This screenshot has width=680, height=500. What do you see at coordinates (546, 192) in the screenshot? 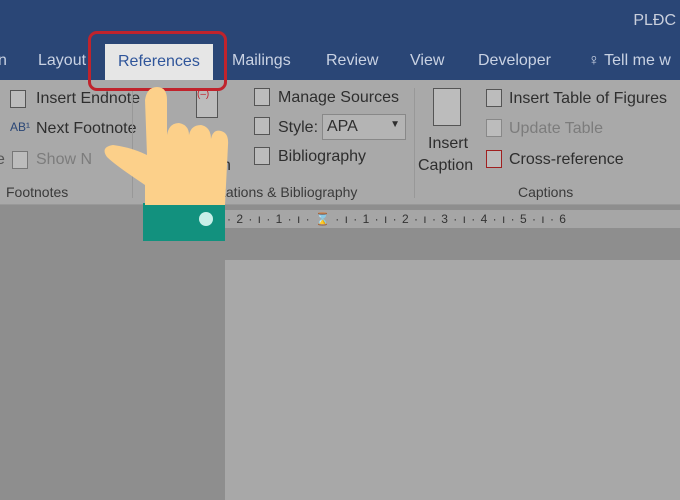
I see `captions-group-label: Captions` at bounding box center [546, 192].